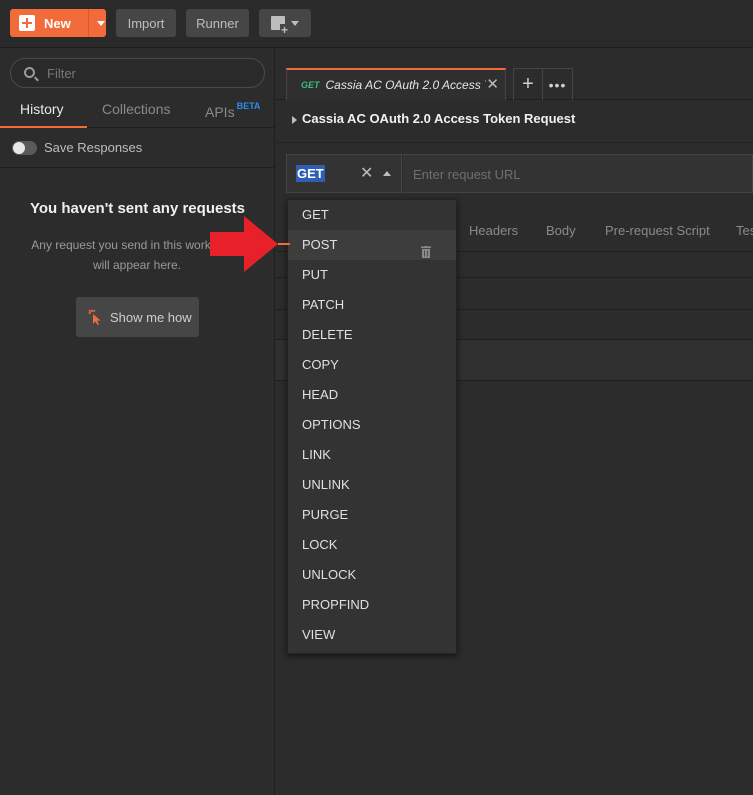 This screenshot has width=753, height=795. What do you see at coordinates (372, 365) in the screenshot?
I see `dropdown-item-copy: COPY` at bounding box center [372, 365].